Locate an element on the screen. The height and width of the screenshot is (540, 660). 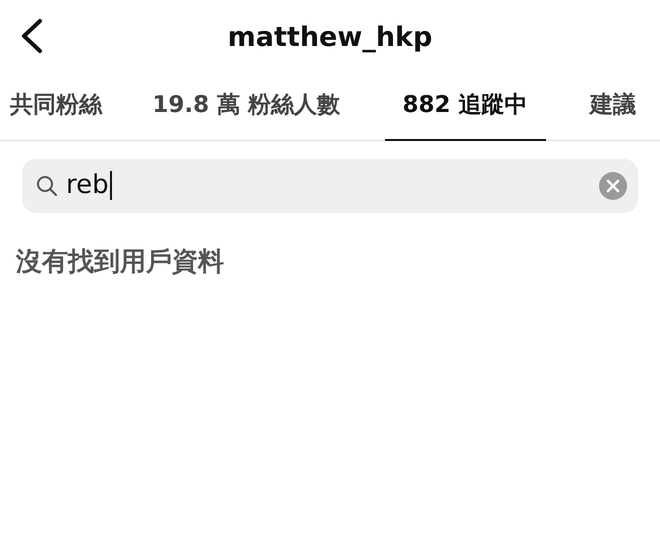
search-icon is located at coordinates (47, 185).